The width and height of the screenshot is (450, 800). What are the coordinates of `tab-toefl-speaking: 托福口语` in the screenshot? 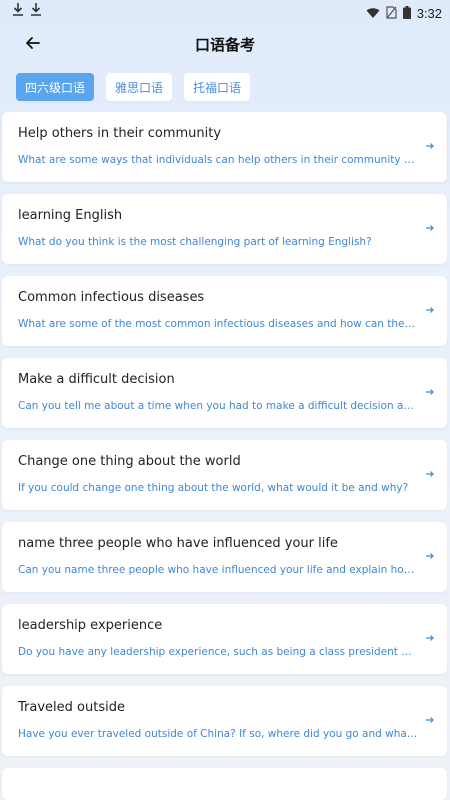 It's located at (217, 87).